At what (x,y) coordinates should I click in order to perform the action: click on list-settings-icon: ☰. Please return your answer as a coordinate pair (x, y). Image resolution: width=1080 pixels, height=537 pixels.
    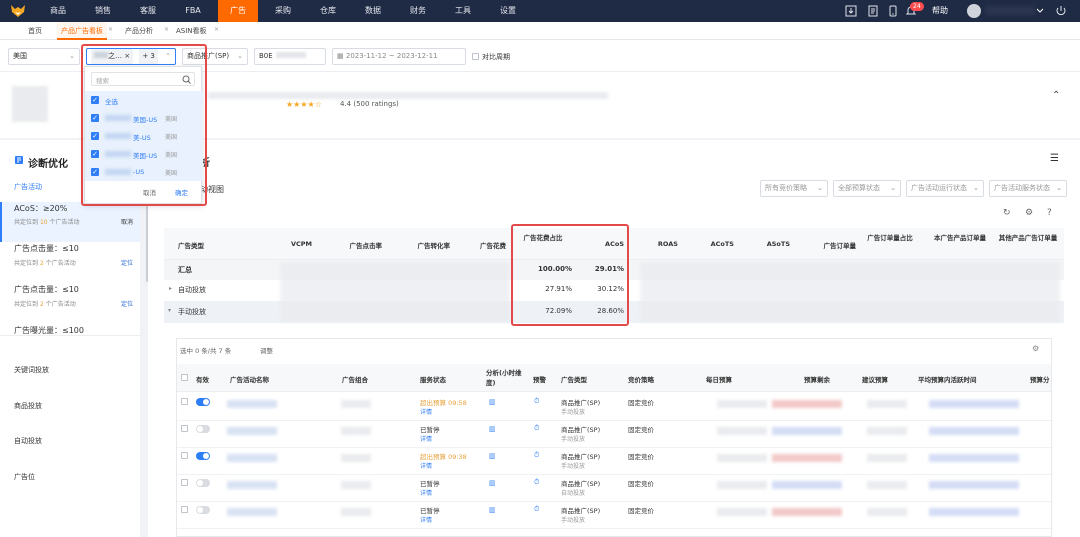
    Looking at the image, I should click on (1054, 158).